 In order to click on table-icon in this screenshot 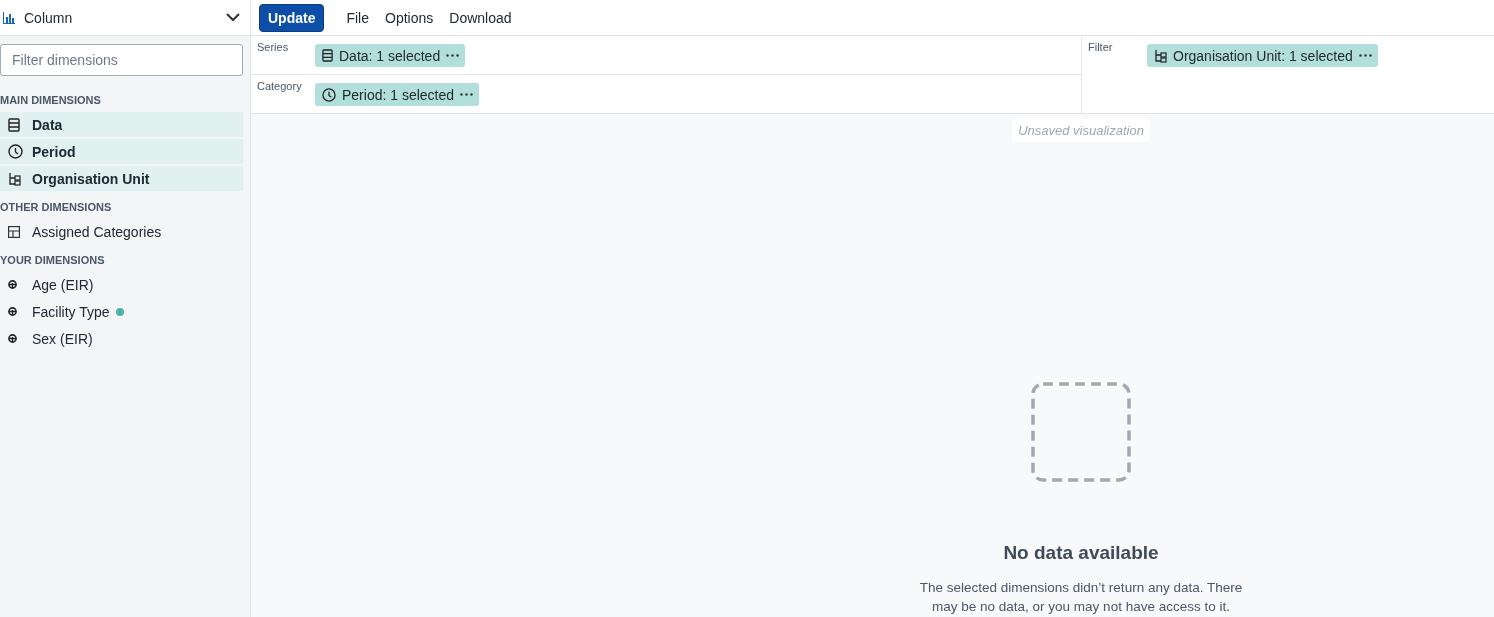, I will do `click(14, 231)`.